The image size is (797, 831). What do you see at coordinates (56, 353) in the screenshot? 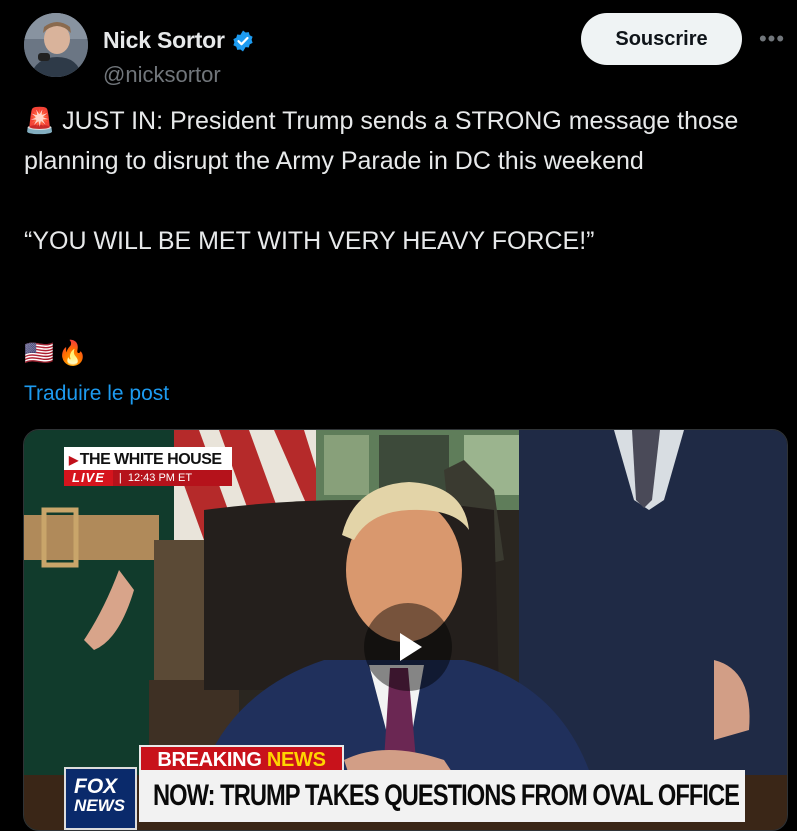
I see `emoji-row: 🇺🇸 🔥` at bounding box center [56, 353].